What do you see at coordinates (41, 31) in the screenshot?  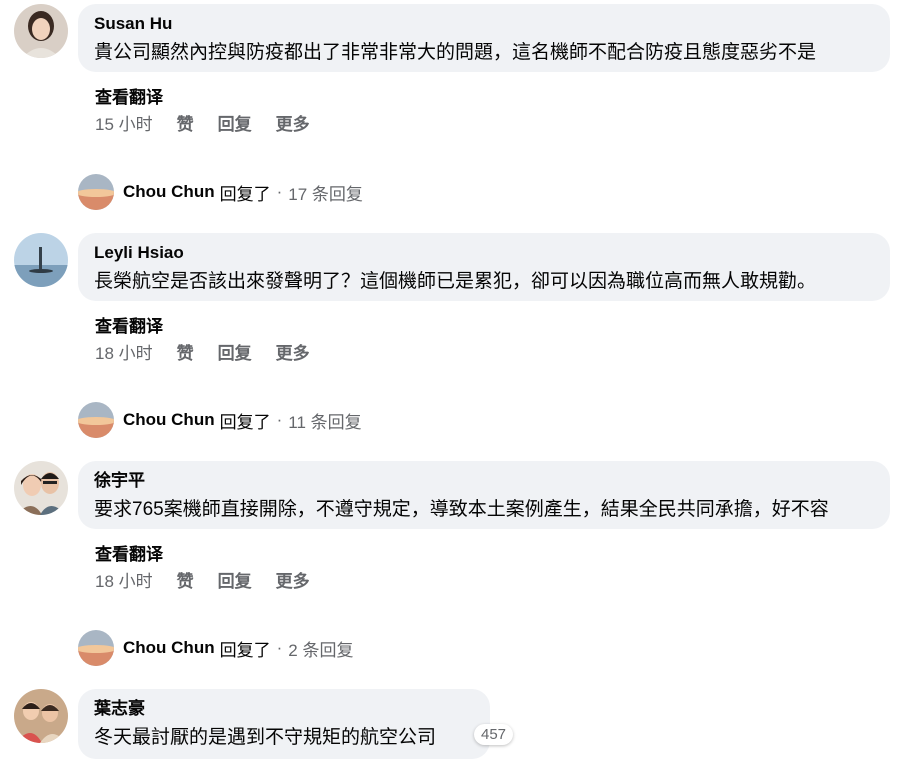 I see `avatar-susan-hu` at bounding box center [41, 31].